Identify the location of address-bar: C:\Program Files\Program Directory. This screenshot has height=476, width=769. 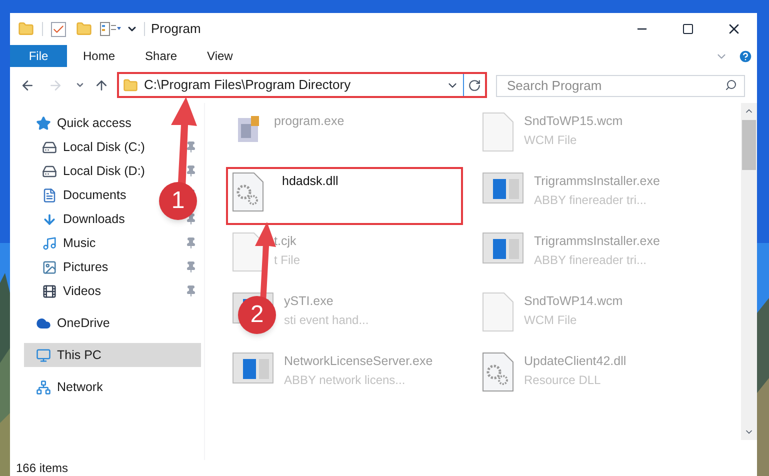
(302, 85).